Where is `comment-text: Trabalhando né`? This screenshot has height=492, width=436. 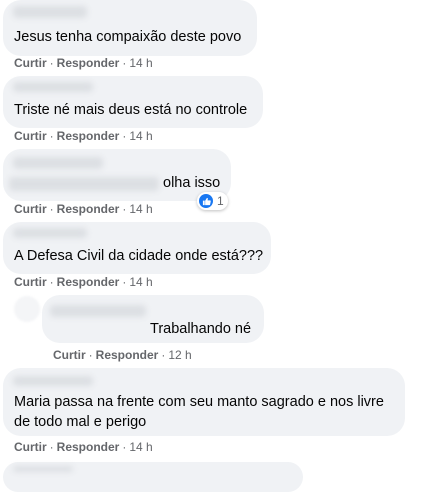
comment-text: Trabalhando né is located at coordinates (201, 329).